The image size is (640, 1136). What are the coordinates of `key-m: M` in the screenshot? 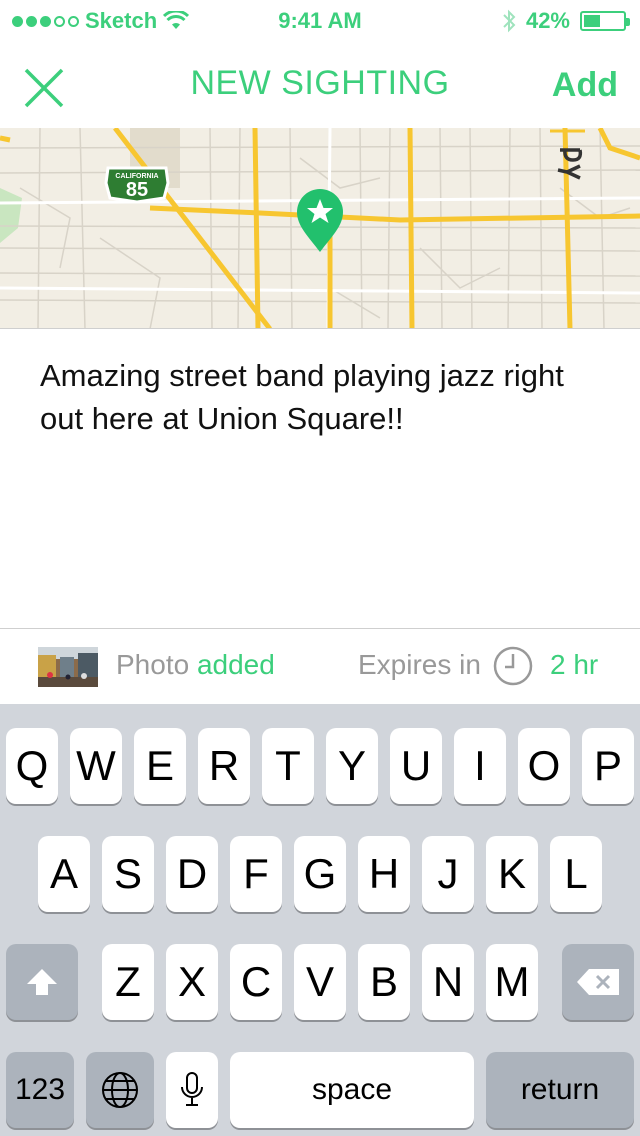 It's located at (512, 982).